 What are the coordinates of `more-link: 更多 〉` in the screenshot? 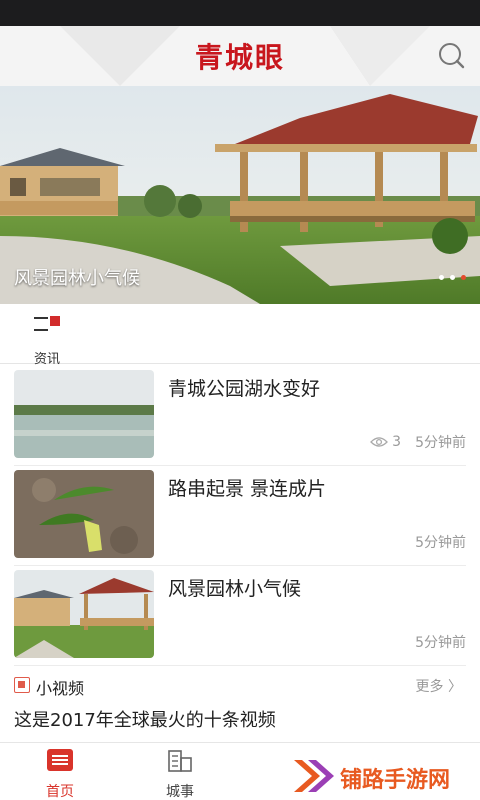 It's located at (439, 686).